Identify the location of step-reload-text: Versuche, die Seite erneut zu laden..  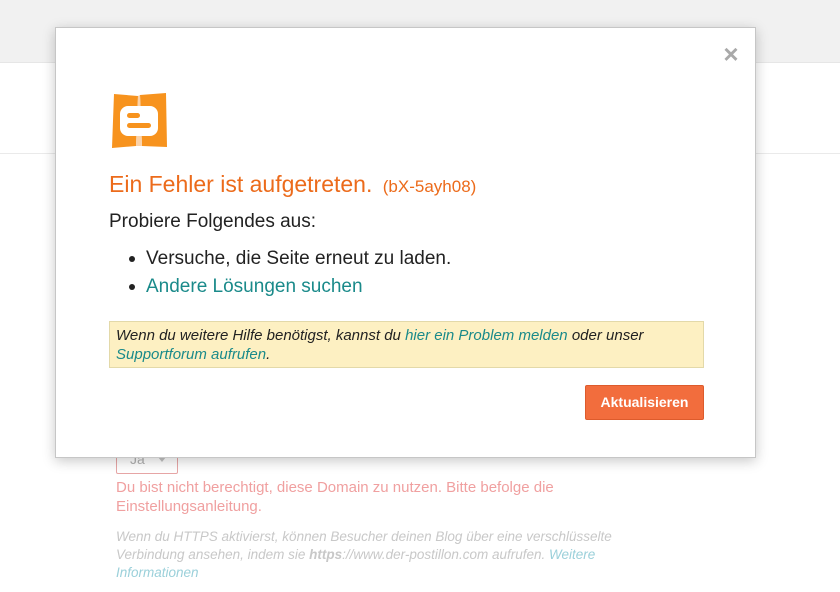
(299, 258).